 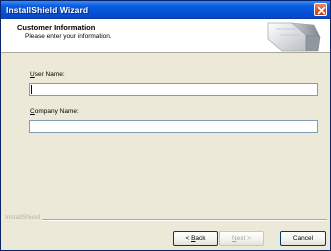 What do you see at coordinates (181, 220) in the screenshot?
I see `footer-divider` at bounding box center [181, 220].